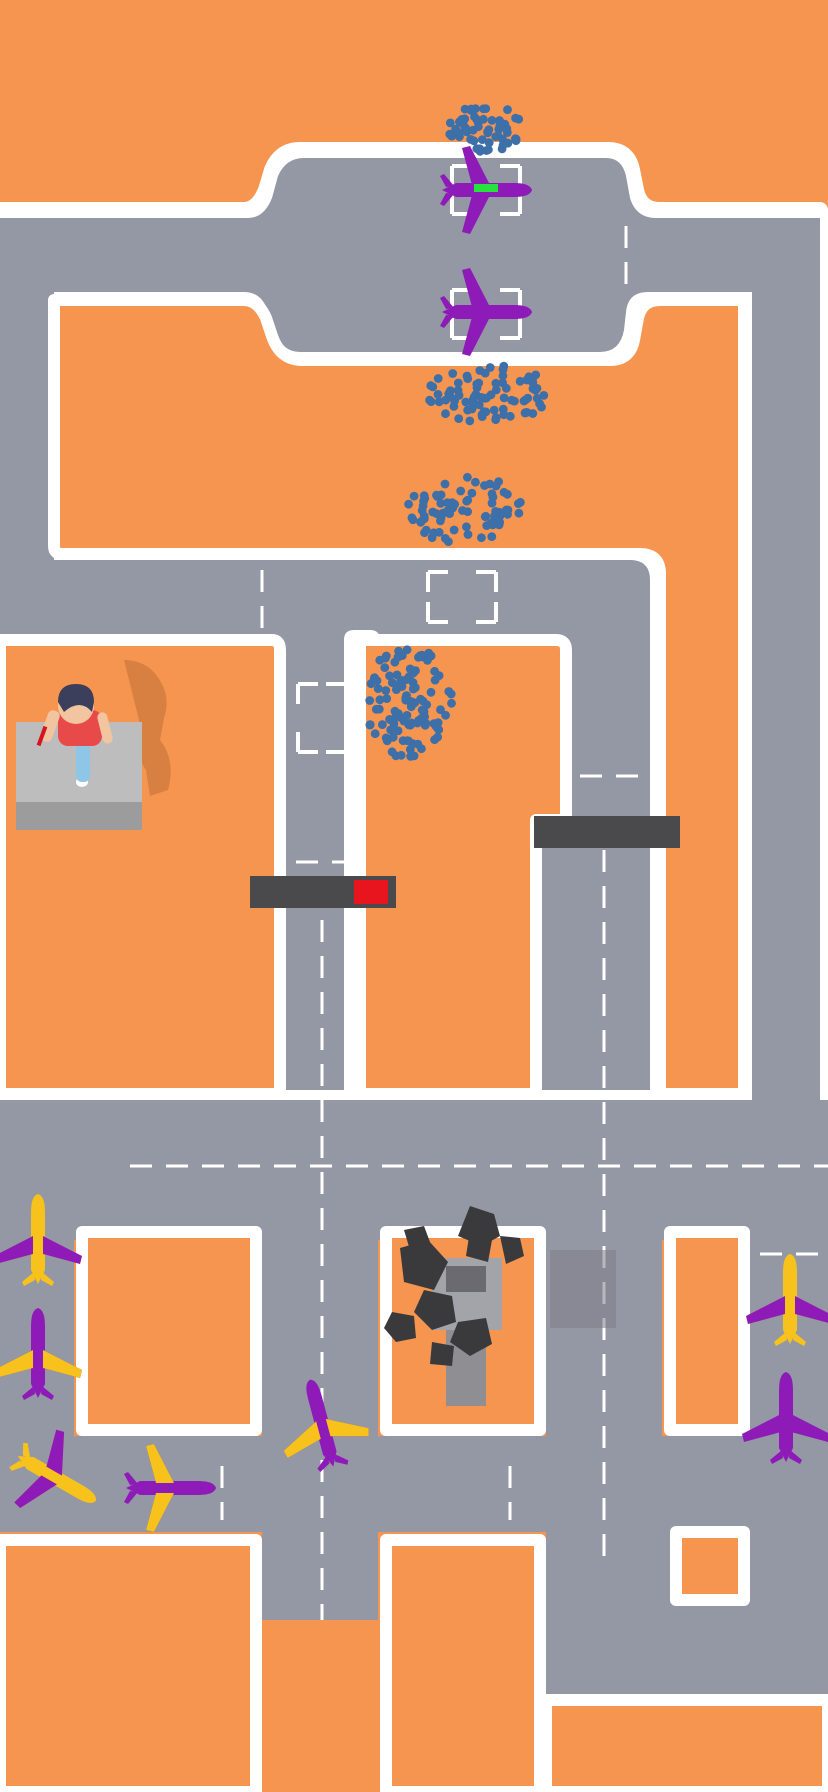 The width and height of the screenshot is (828, 1792). Describe the element at coordinates (607, 832) in the screenshot. I see `gate-right` at that location.